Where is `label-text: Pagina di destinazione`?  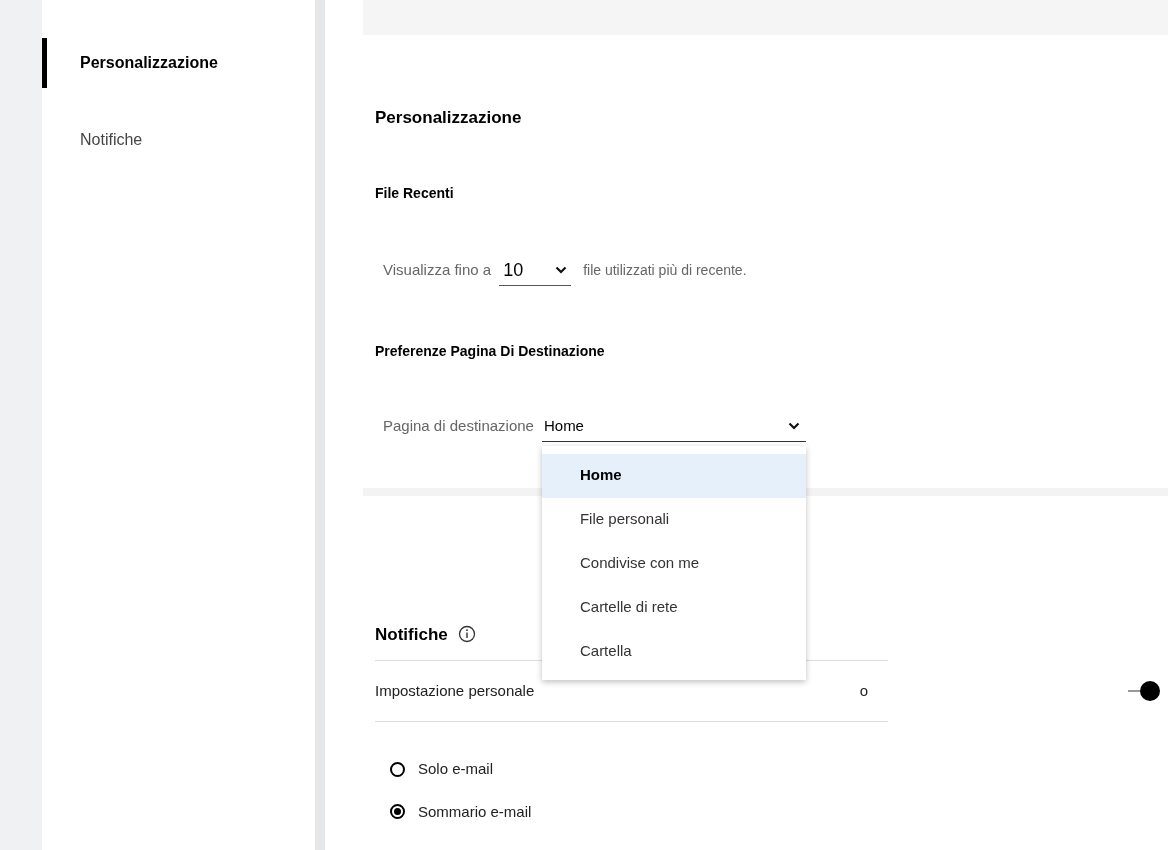 label-text: Pagina di destinazione is located at coordinates (458, 426).